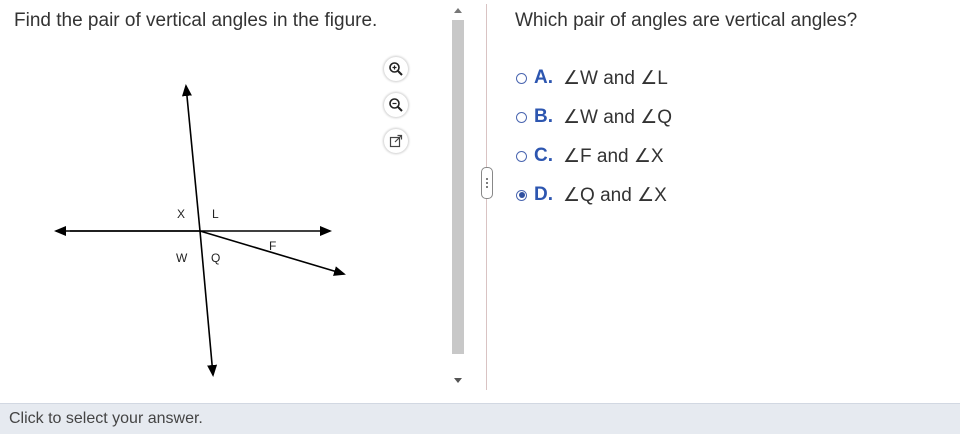  What do you see at coordinates (543, 116) in the screenshot?
I see `option-letter: B.` at bounding box center [543, 116].